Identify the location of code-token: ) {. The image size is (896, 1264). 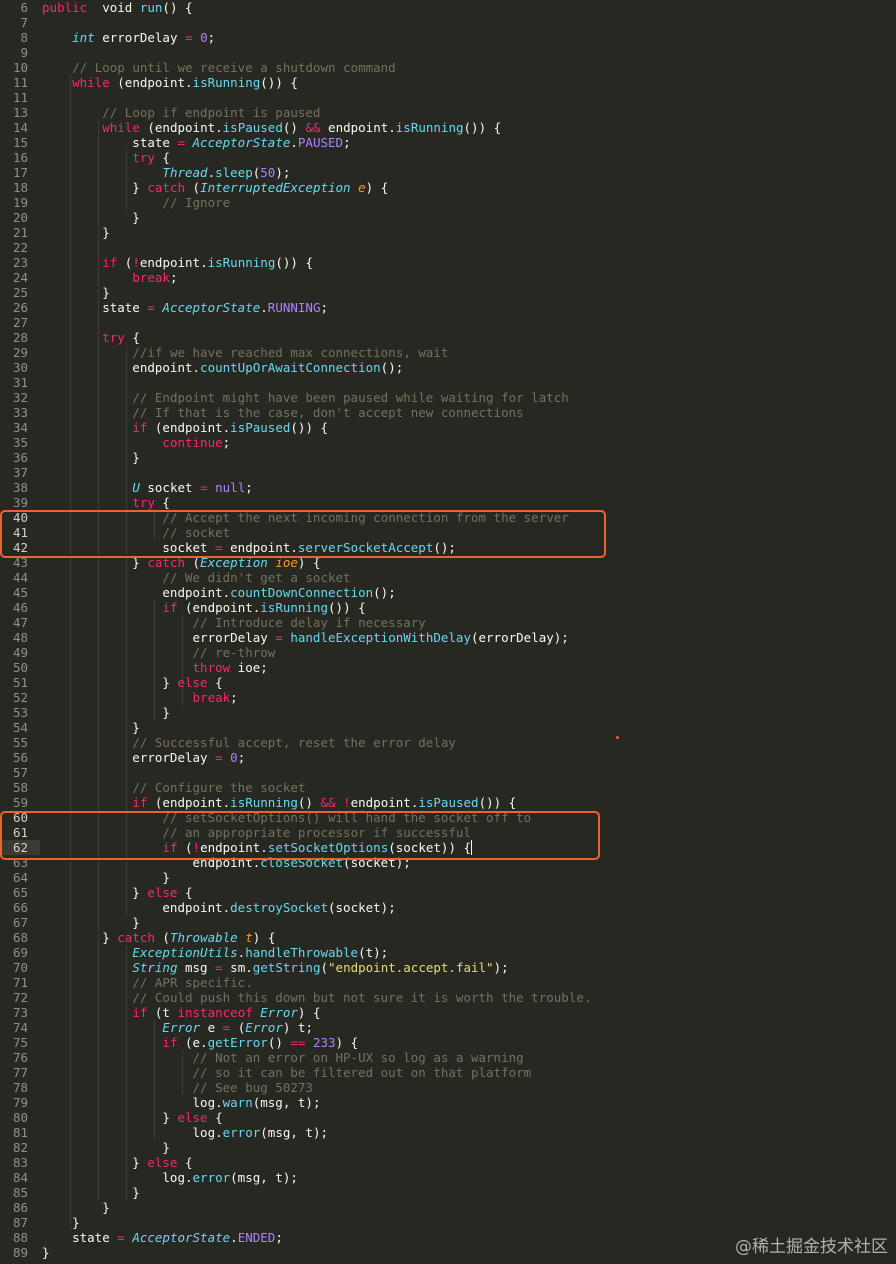
(377, 187).